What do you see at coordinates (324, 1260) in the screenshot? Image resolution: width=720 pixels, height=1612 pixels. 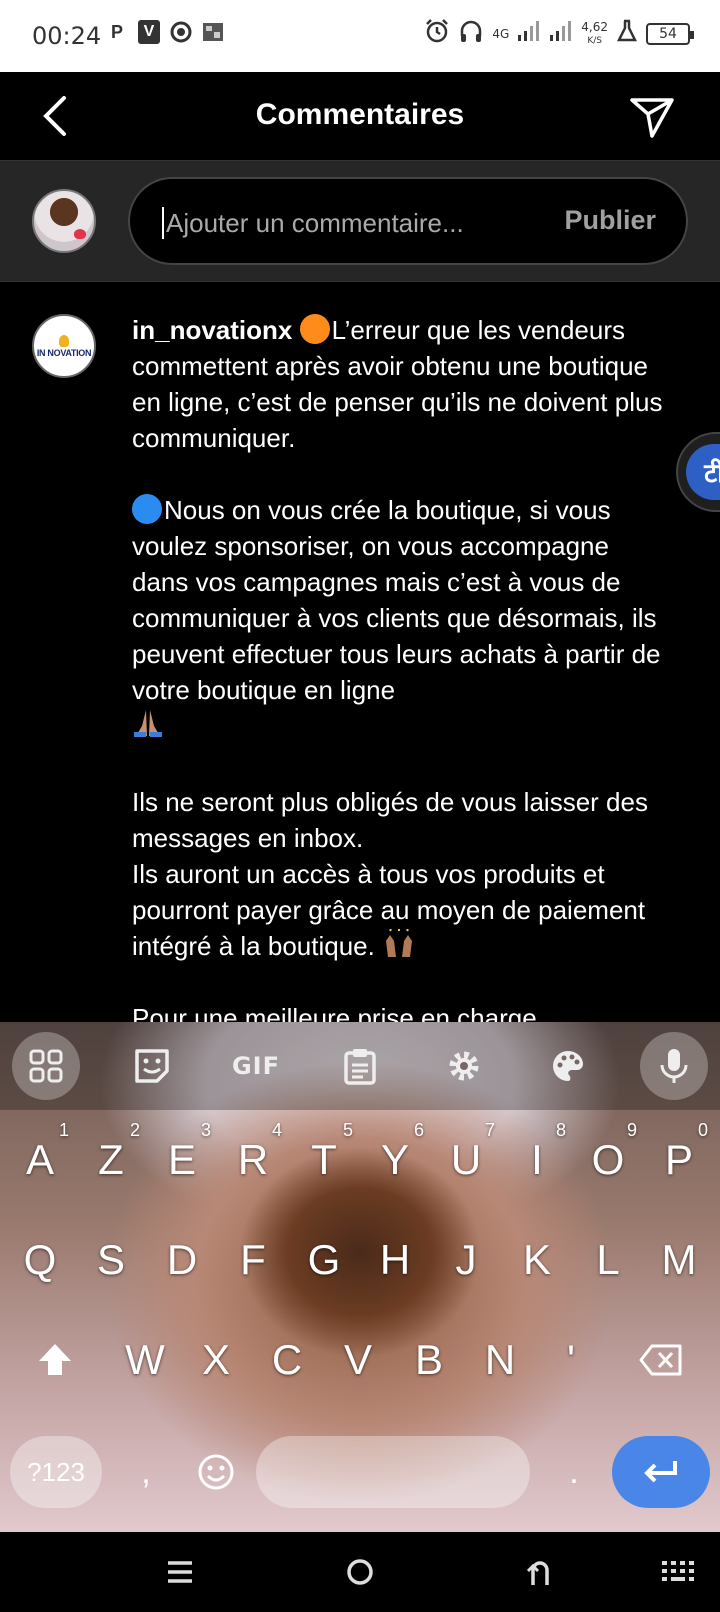 I see `key: G` at bounding box center [324, 1260].